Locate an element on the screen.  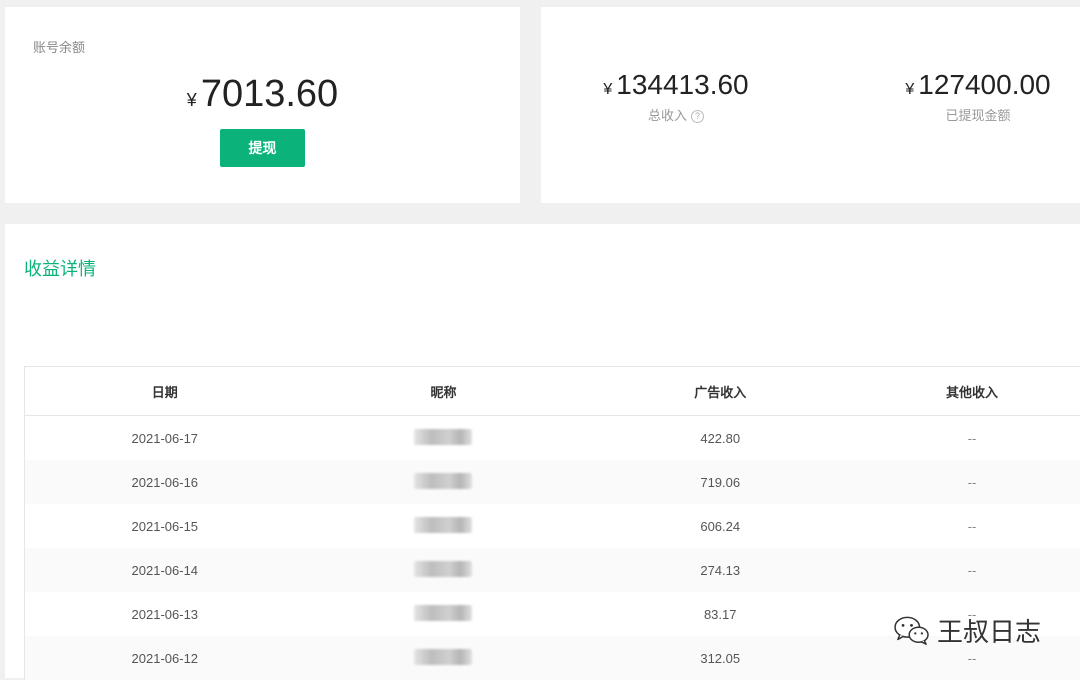
total-income-stat: ¥134413.60 总收入? is located at coordinates (676, 96).